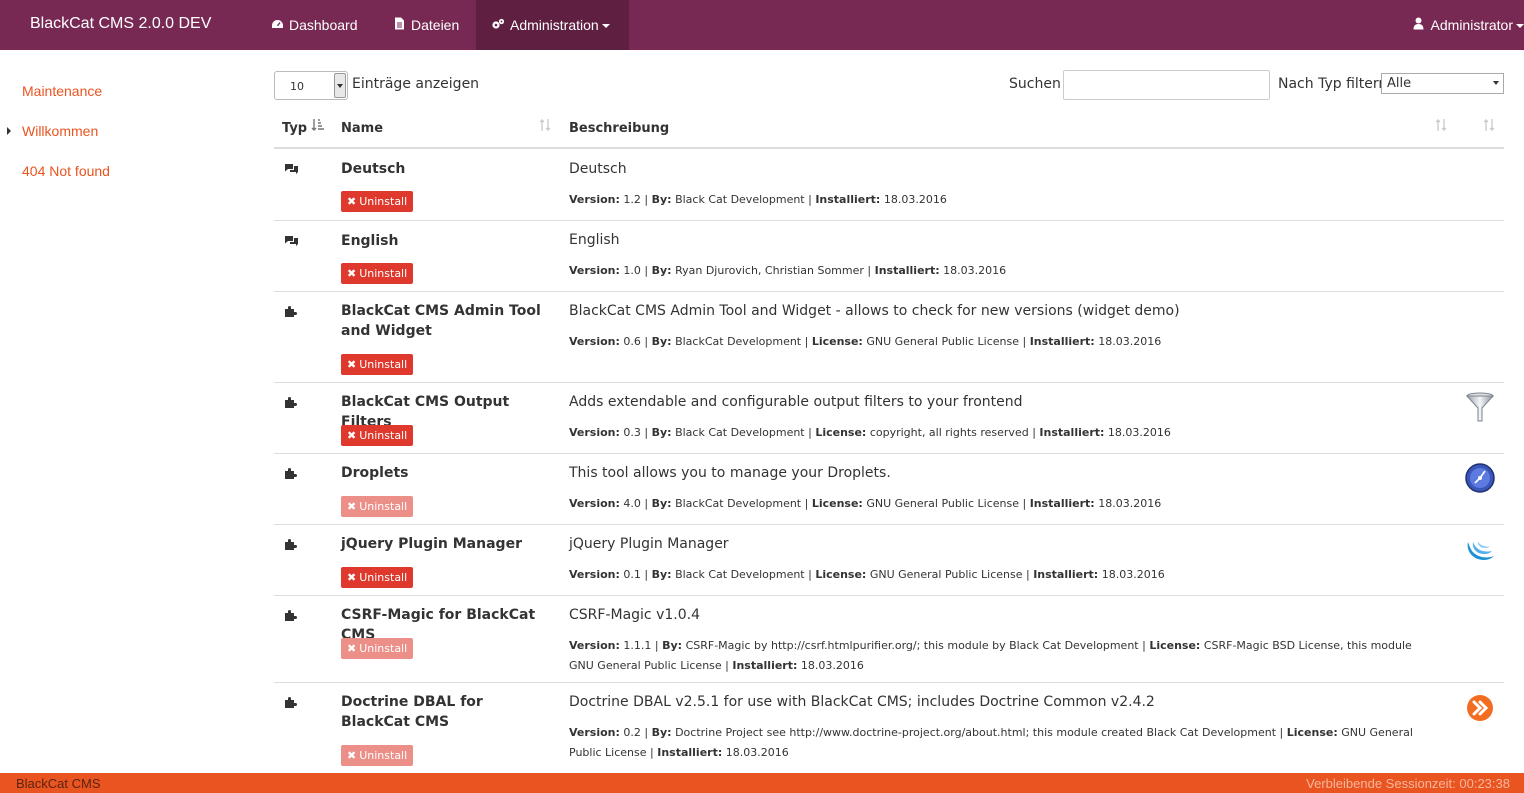 This screenshot has height=793, width=1524. Describe the element at coordinates (297, 86) in the screenshot. I see `page-length-value: 10` at that location.